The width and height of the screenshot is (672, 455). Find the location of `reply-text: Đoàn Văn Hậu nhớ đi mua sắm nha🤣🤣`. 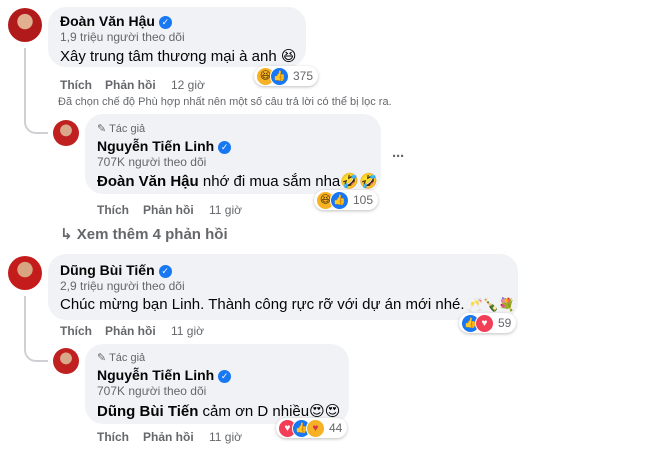

reply-text: Đoàn Văn Hậu nhớ đi mua sắm nha🤣🤣 is located at coordinates (237, 181).